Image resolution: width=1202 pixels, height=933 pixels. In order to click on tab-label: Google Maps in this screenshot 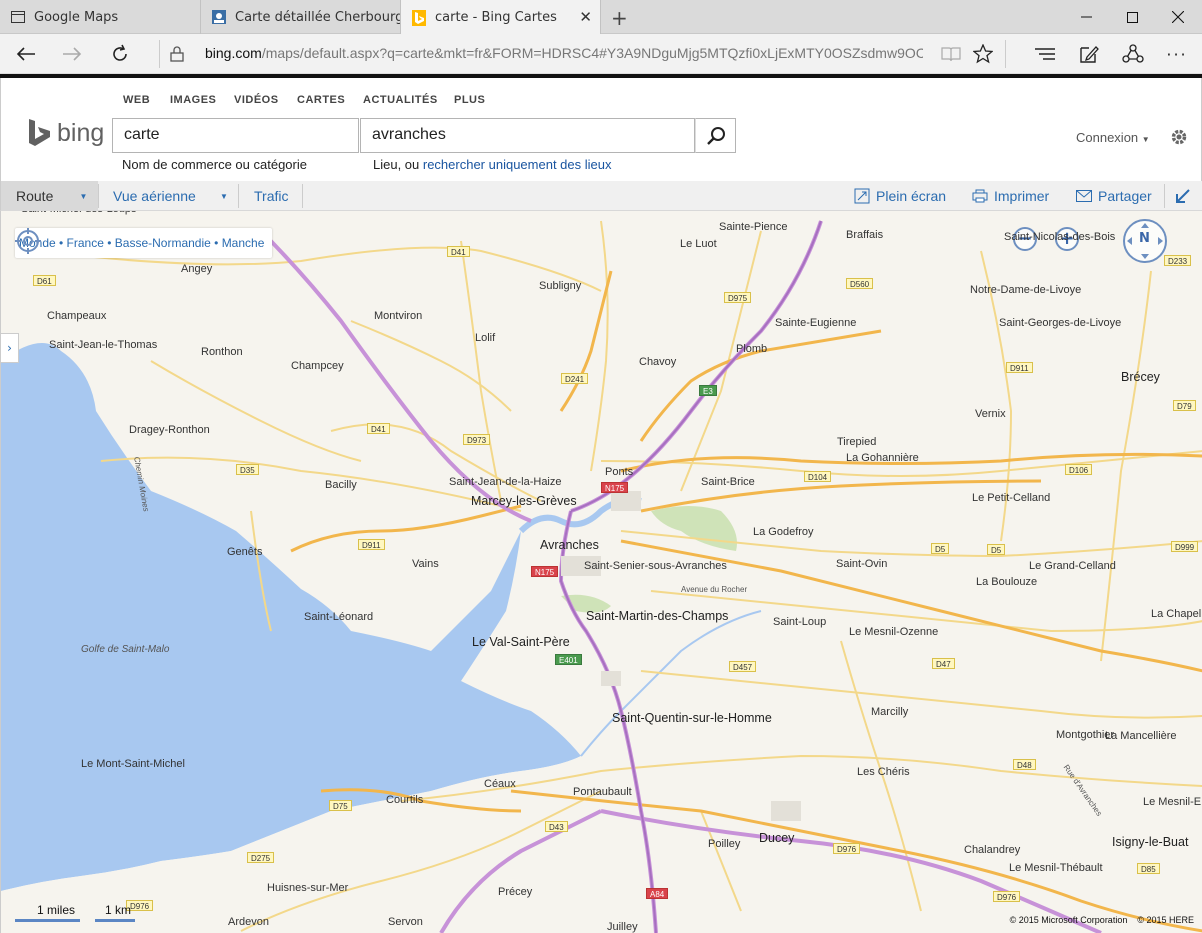, I will do `click(76, 17)`.